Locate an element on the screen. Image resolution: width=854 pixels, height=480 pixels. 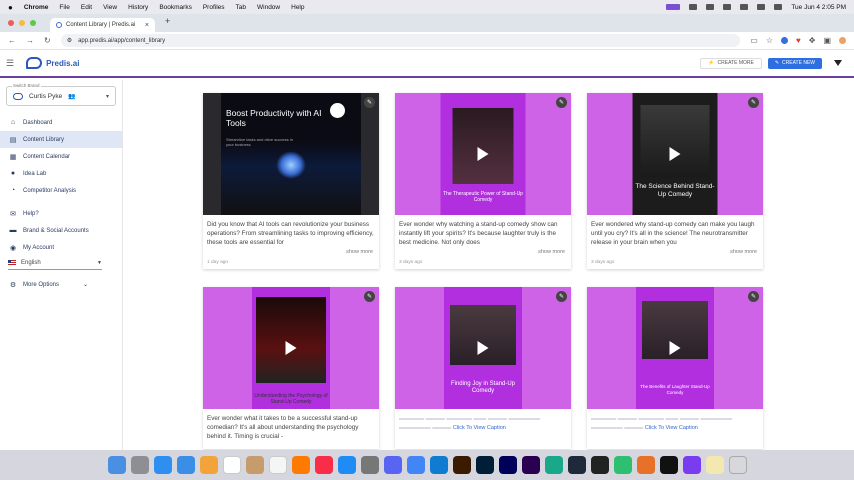
screen-record-icon is located at coordinates (673, 7).